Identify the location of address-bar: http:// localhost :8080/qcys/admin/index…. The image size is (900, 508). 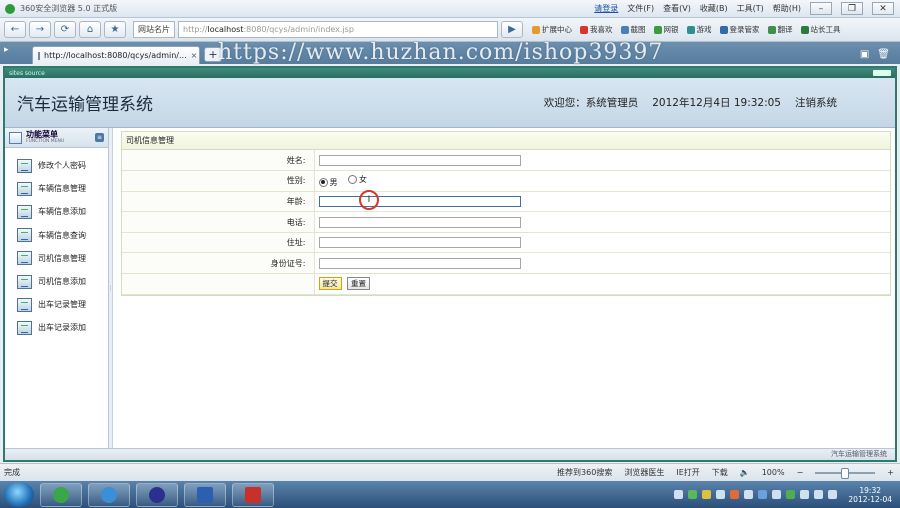
(338, 29).